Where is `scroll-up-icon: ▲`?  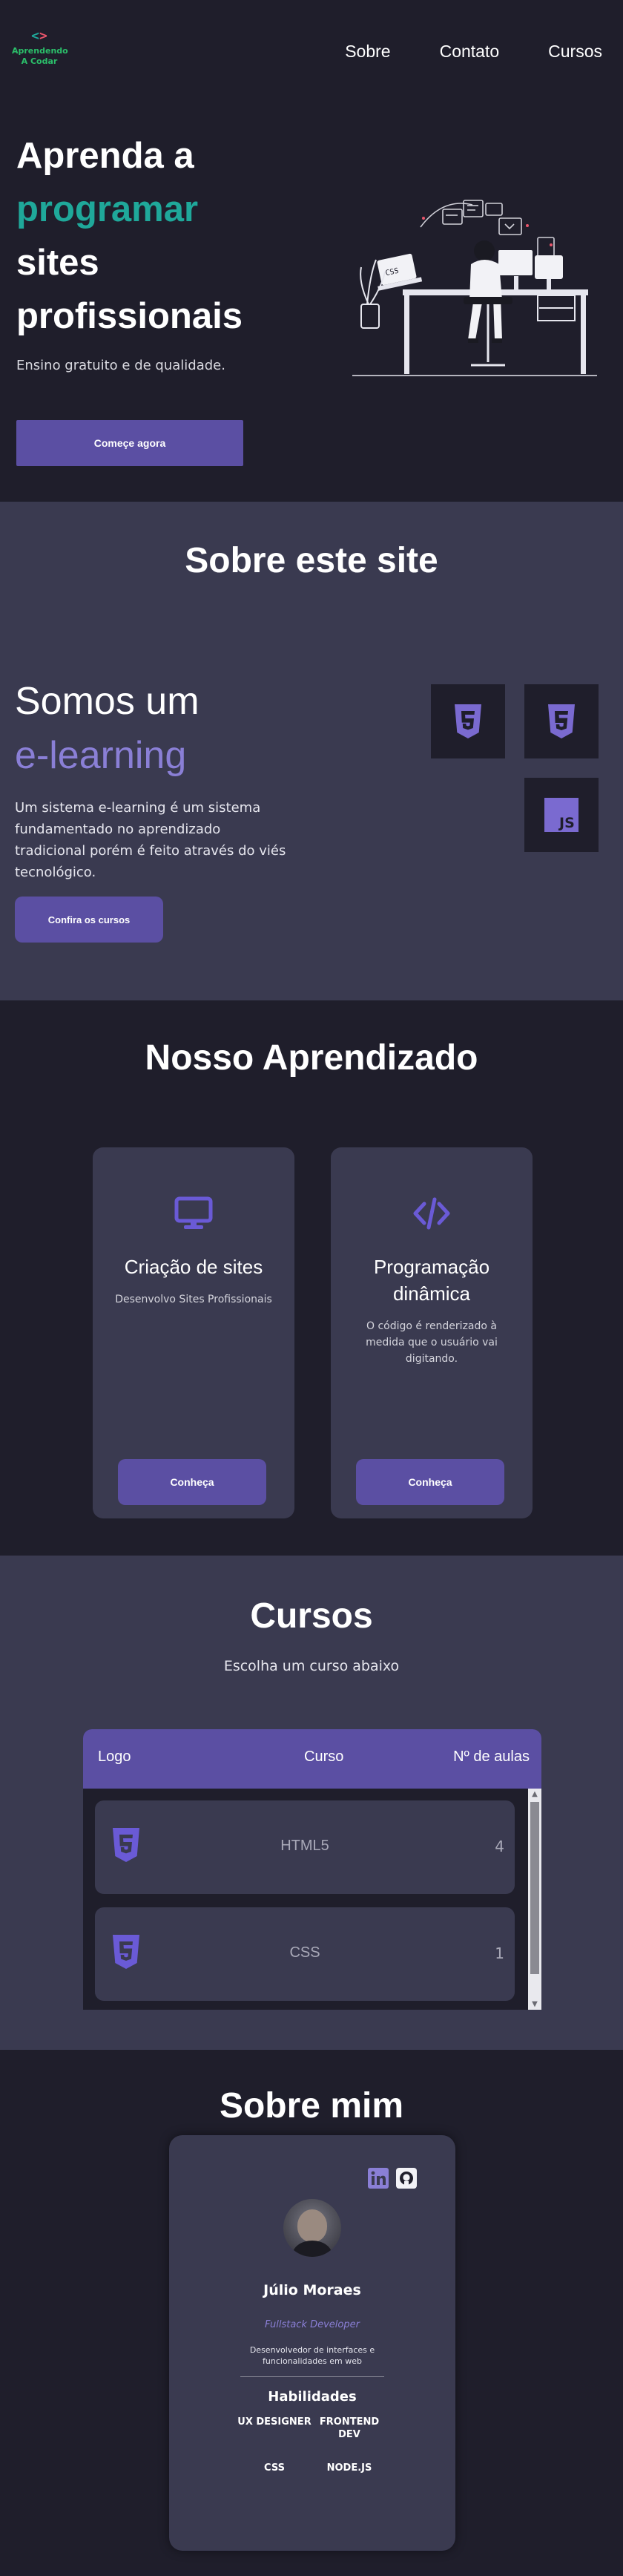 scroll-up-icon: ▲ is located at coordinates (534, 1794).